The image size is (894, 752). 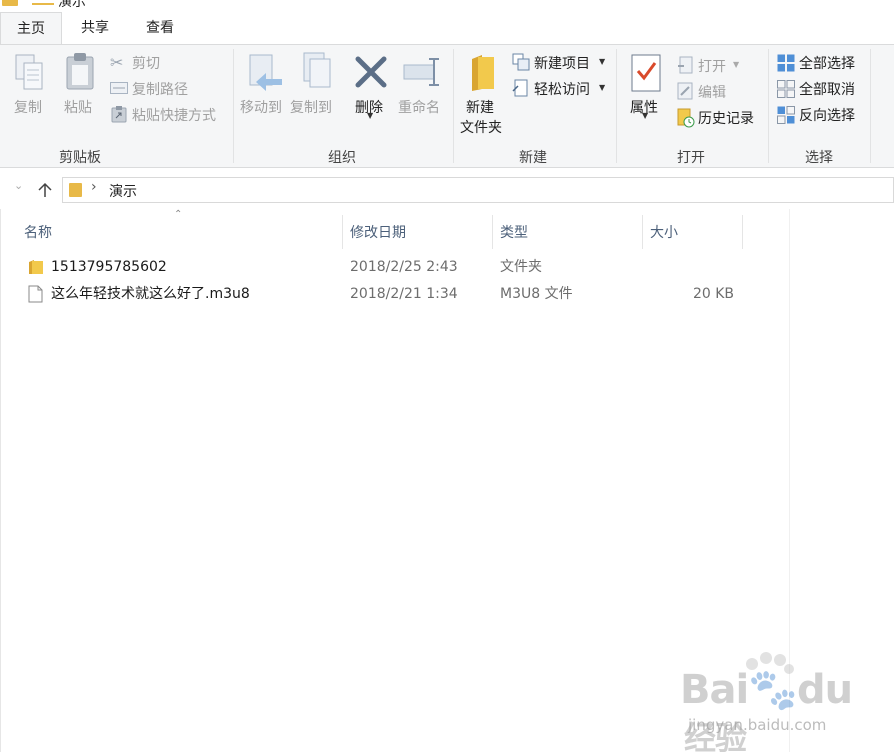 What do you see at coordinates (419, 107) in the screenshot?
I see `rename-button: 重命名` at bounding box center [419, 107].